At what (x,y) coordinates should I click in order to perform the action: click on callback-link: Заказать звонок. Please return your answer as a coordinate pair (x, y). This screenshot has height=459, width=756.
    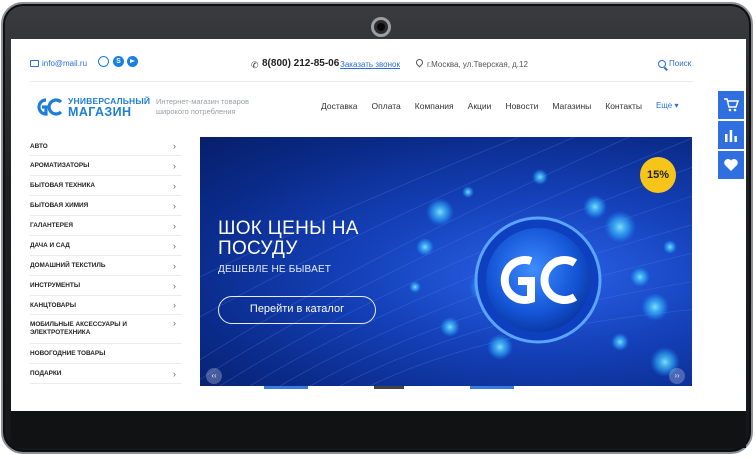
    Looking at the image, I should click on (370, 64).